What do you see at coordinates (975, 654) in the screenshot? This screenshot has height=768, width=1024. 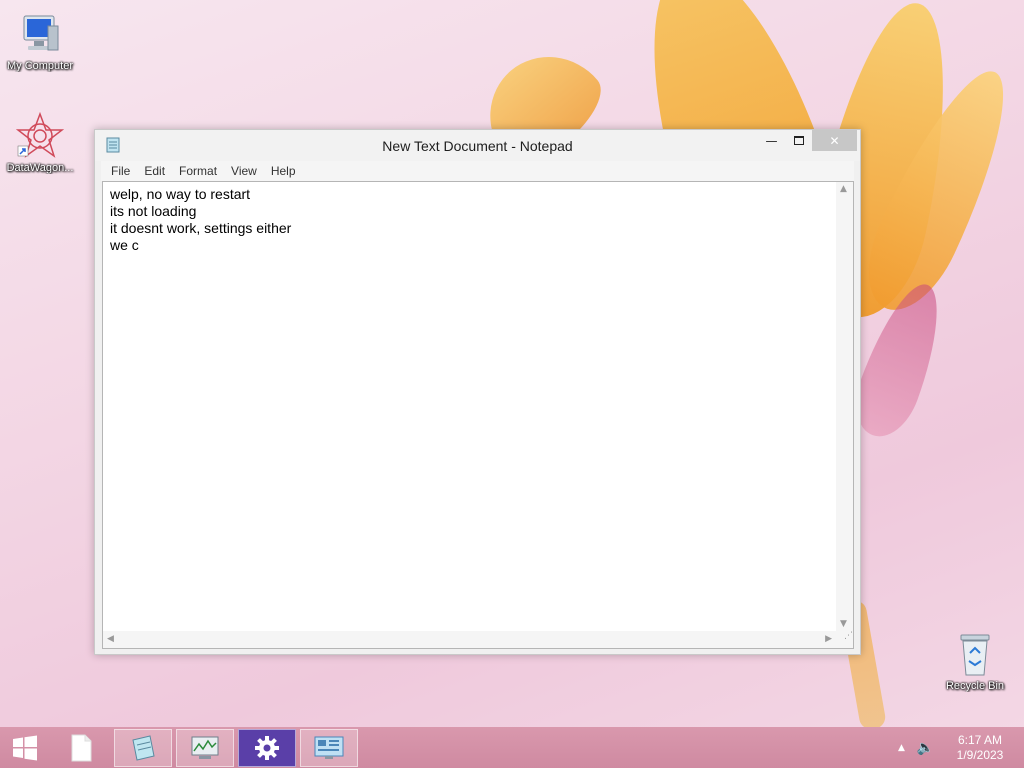 I see `recycle-bin-icon` at bounding box center [975, 654].